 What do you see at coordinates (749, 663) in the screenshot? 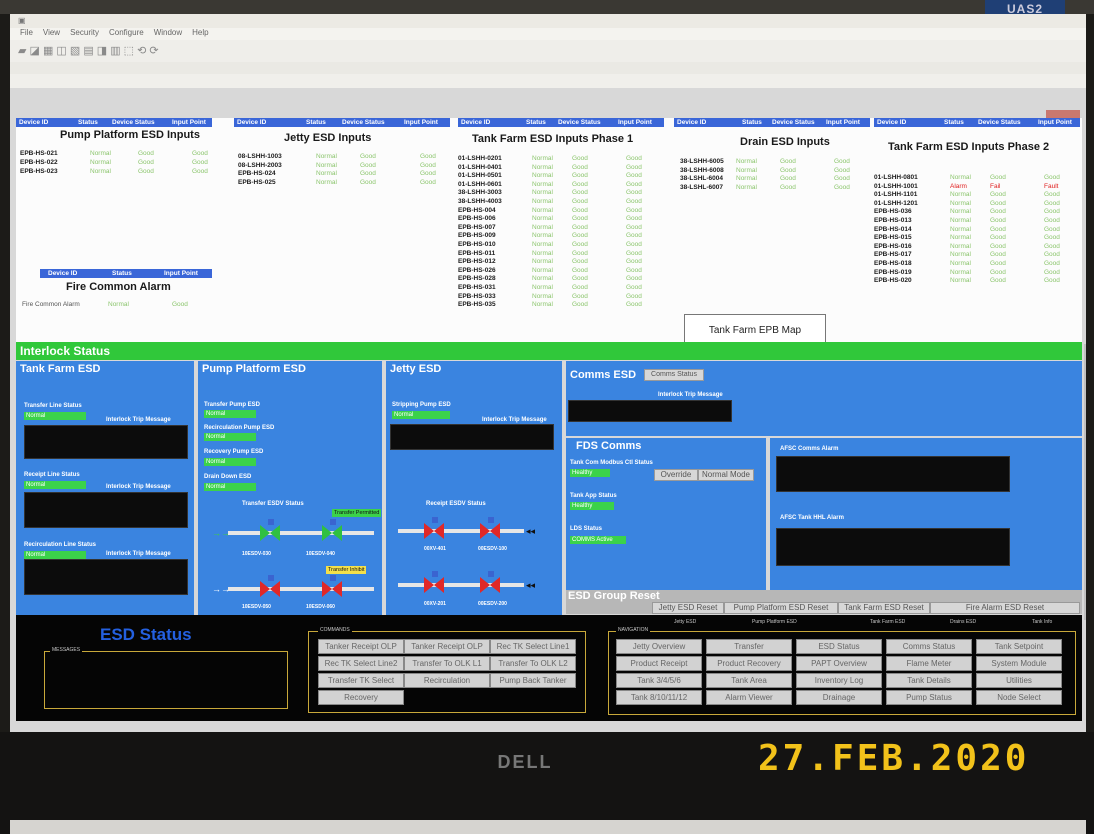
I see `nav-button: Product Recovery` at bounding box center [749, 663].